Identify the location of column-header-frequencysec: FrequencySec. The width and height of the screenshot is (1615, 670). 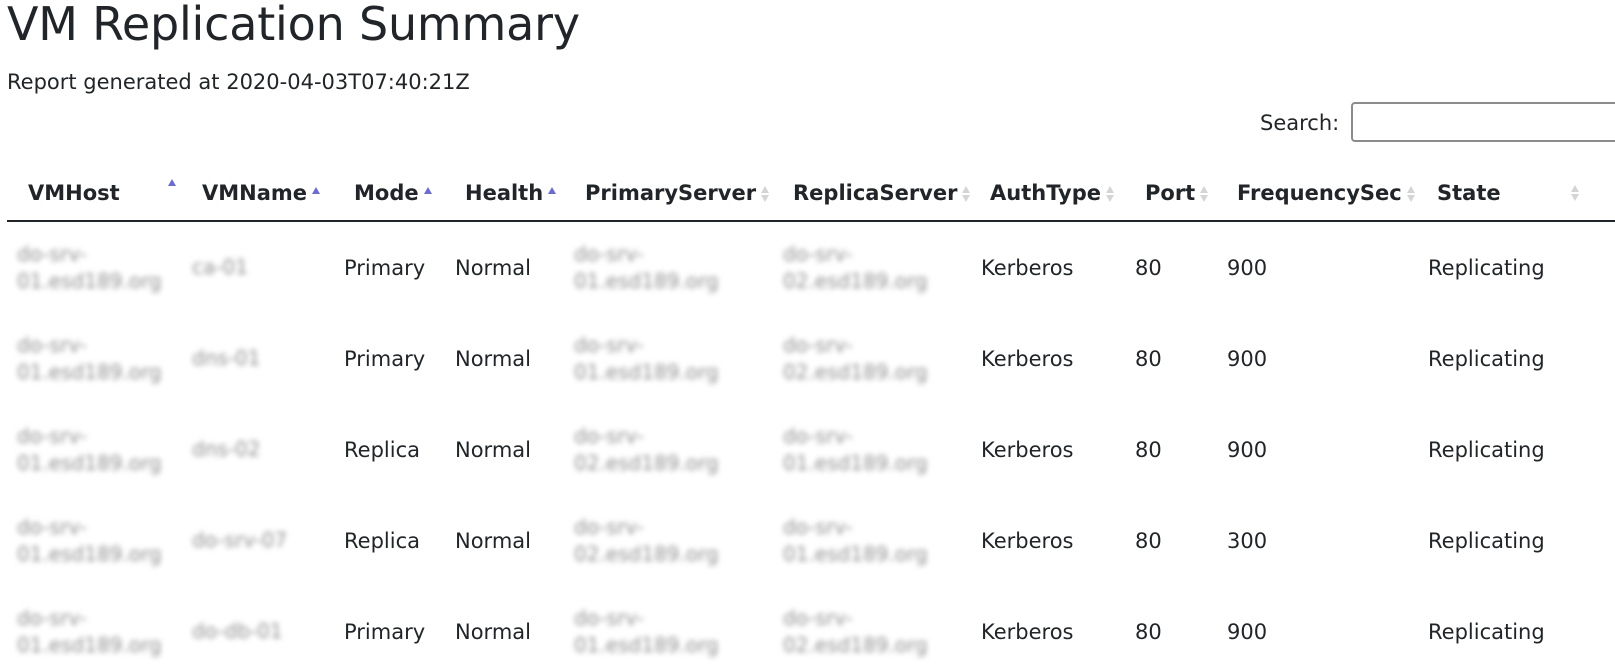
(1318, 194).